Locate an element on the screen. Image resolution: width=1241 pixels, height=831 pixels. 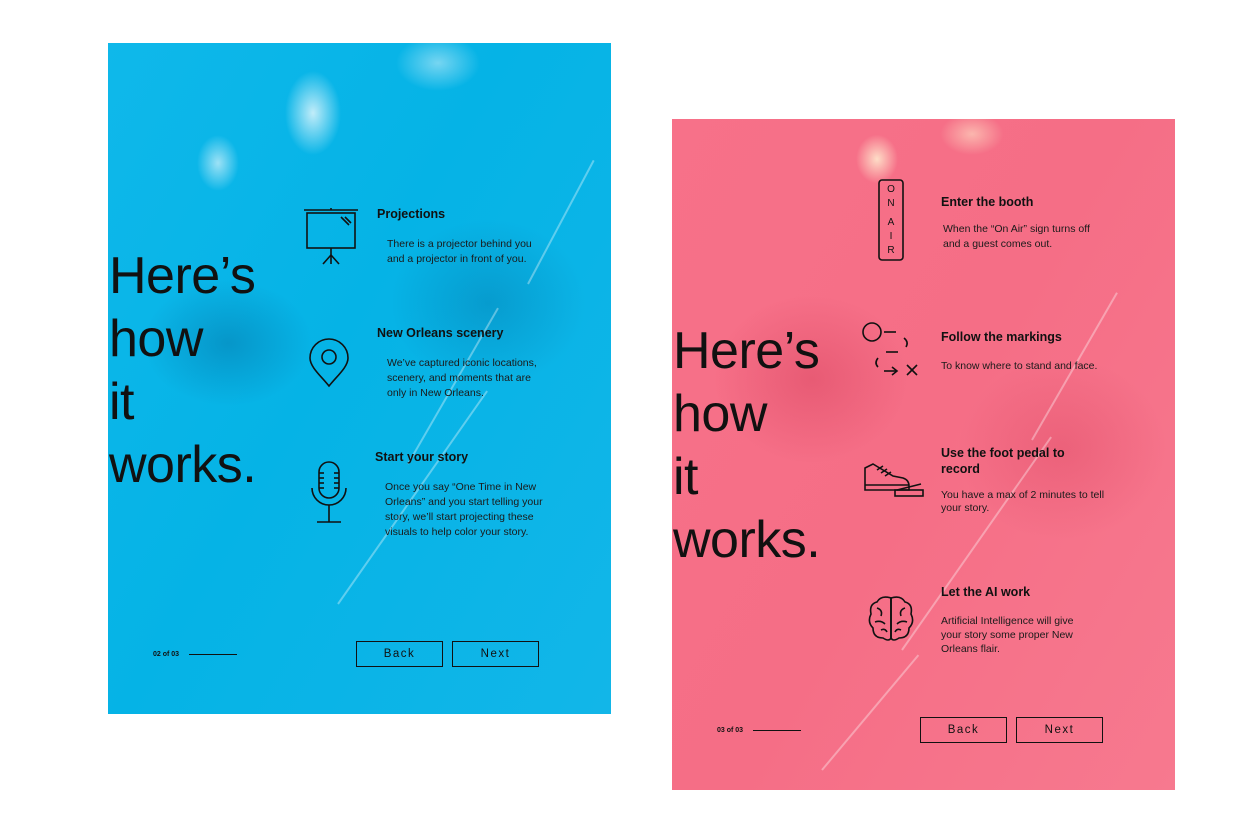
page-indicator: 02 of 03 is located at coordinates (195, 654).